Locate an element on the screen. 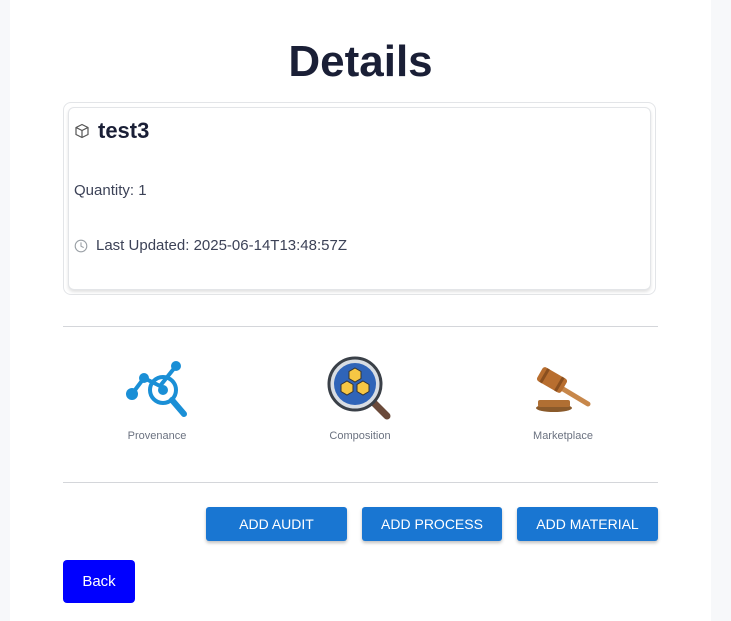  add-material-button: ADD MATERIAL is located at coordinates (587, 524).